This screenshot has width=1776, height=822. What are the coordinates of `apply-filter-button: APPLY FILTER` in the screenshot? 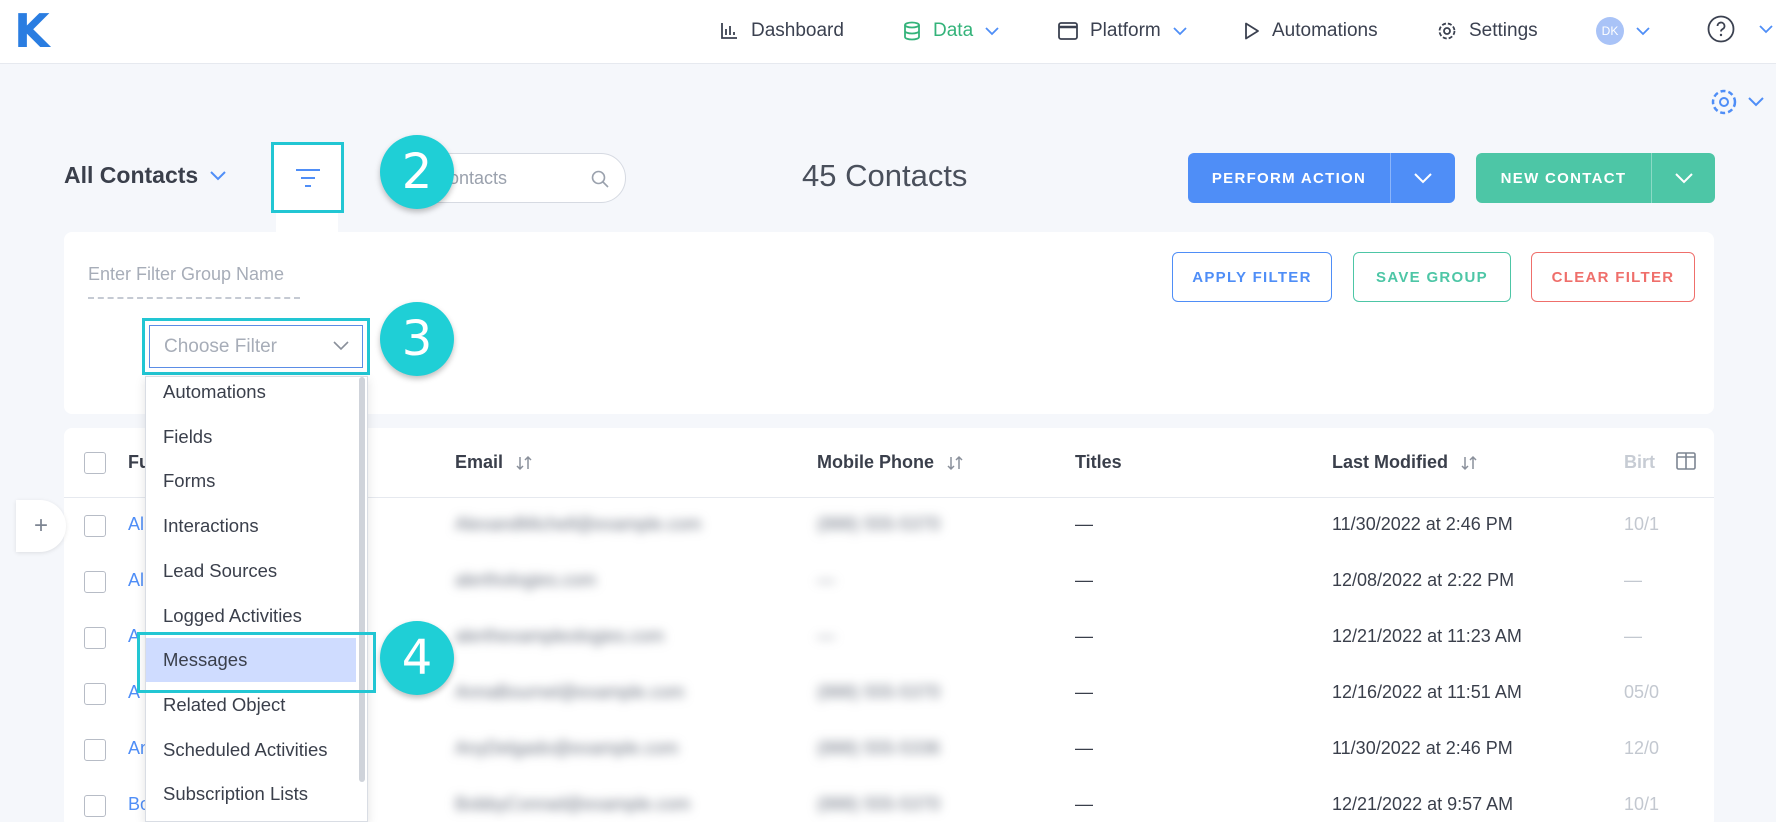 It's located at (1252, 277).